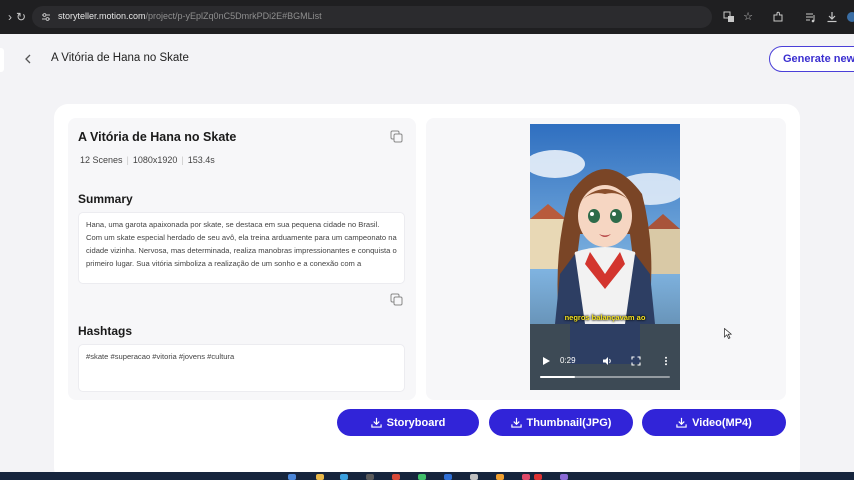 This screenshot has width=854, height=480. What do you see at coordinates (569, 422) in the screenshot?
I see `thumbnail-label: Thumbnail(JPG)` at bounding box center [569, 422].